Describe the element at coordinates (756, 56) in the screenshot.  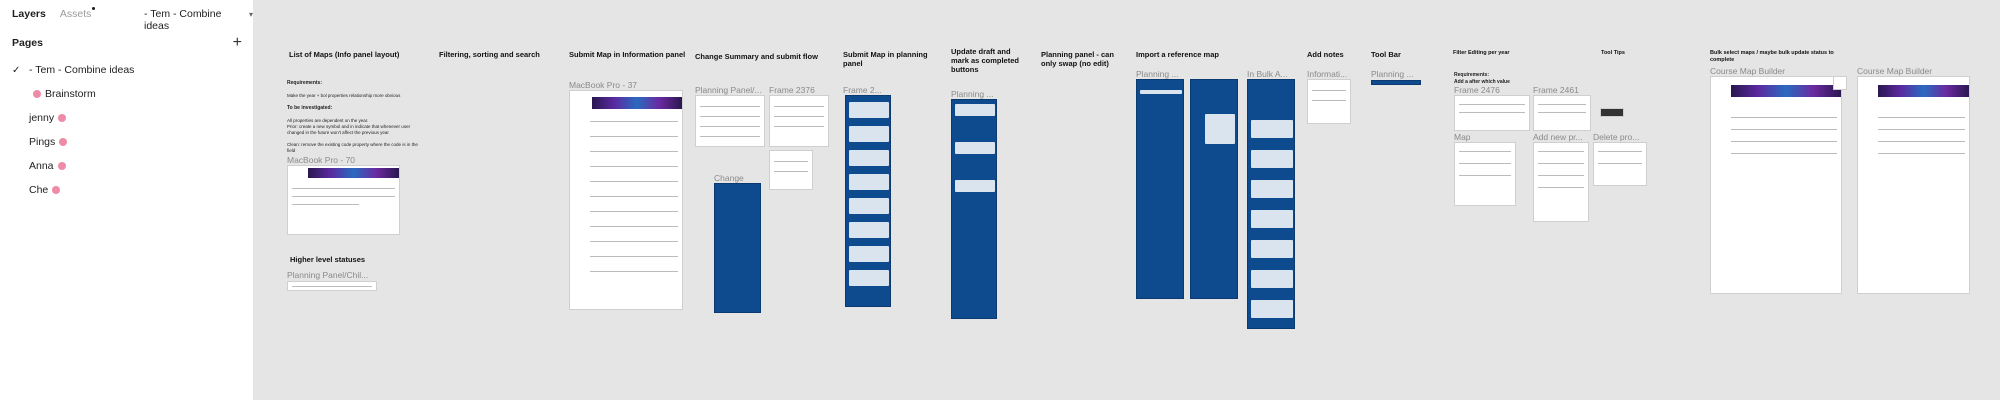
I see `section-title: Change Summary and submit flow` at that location.